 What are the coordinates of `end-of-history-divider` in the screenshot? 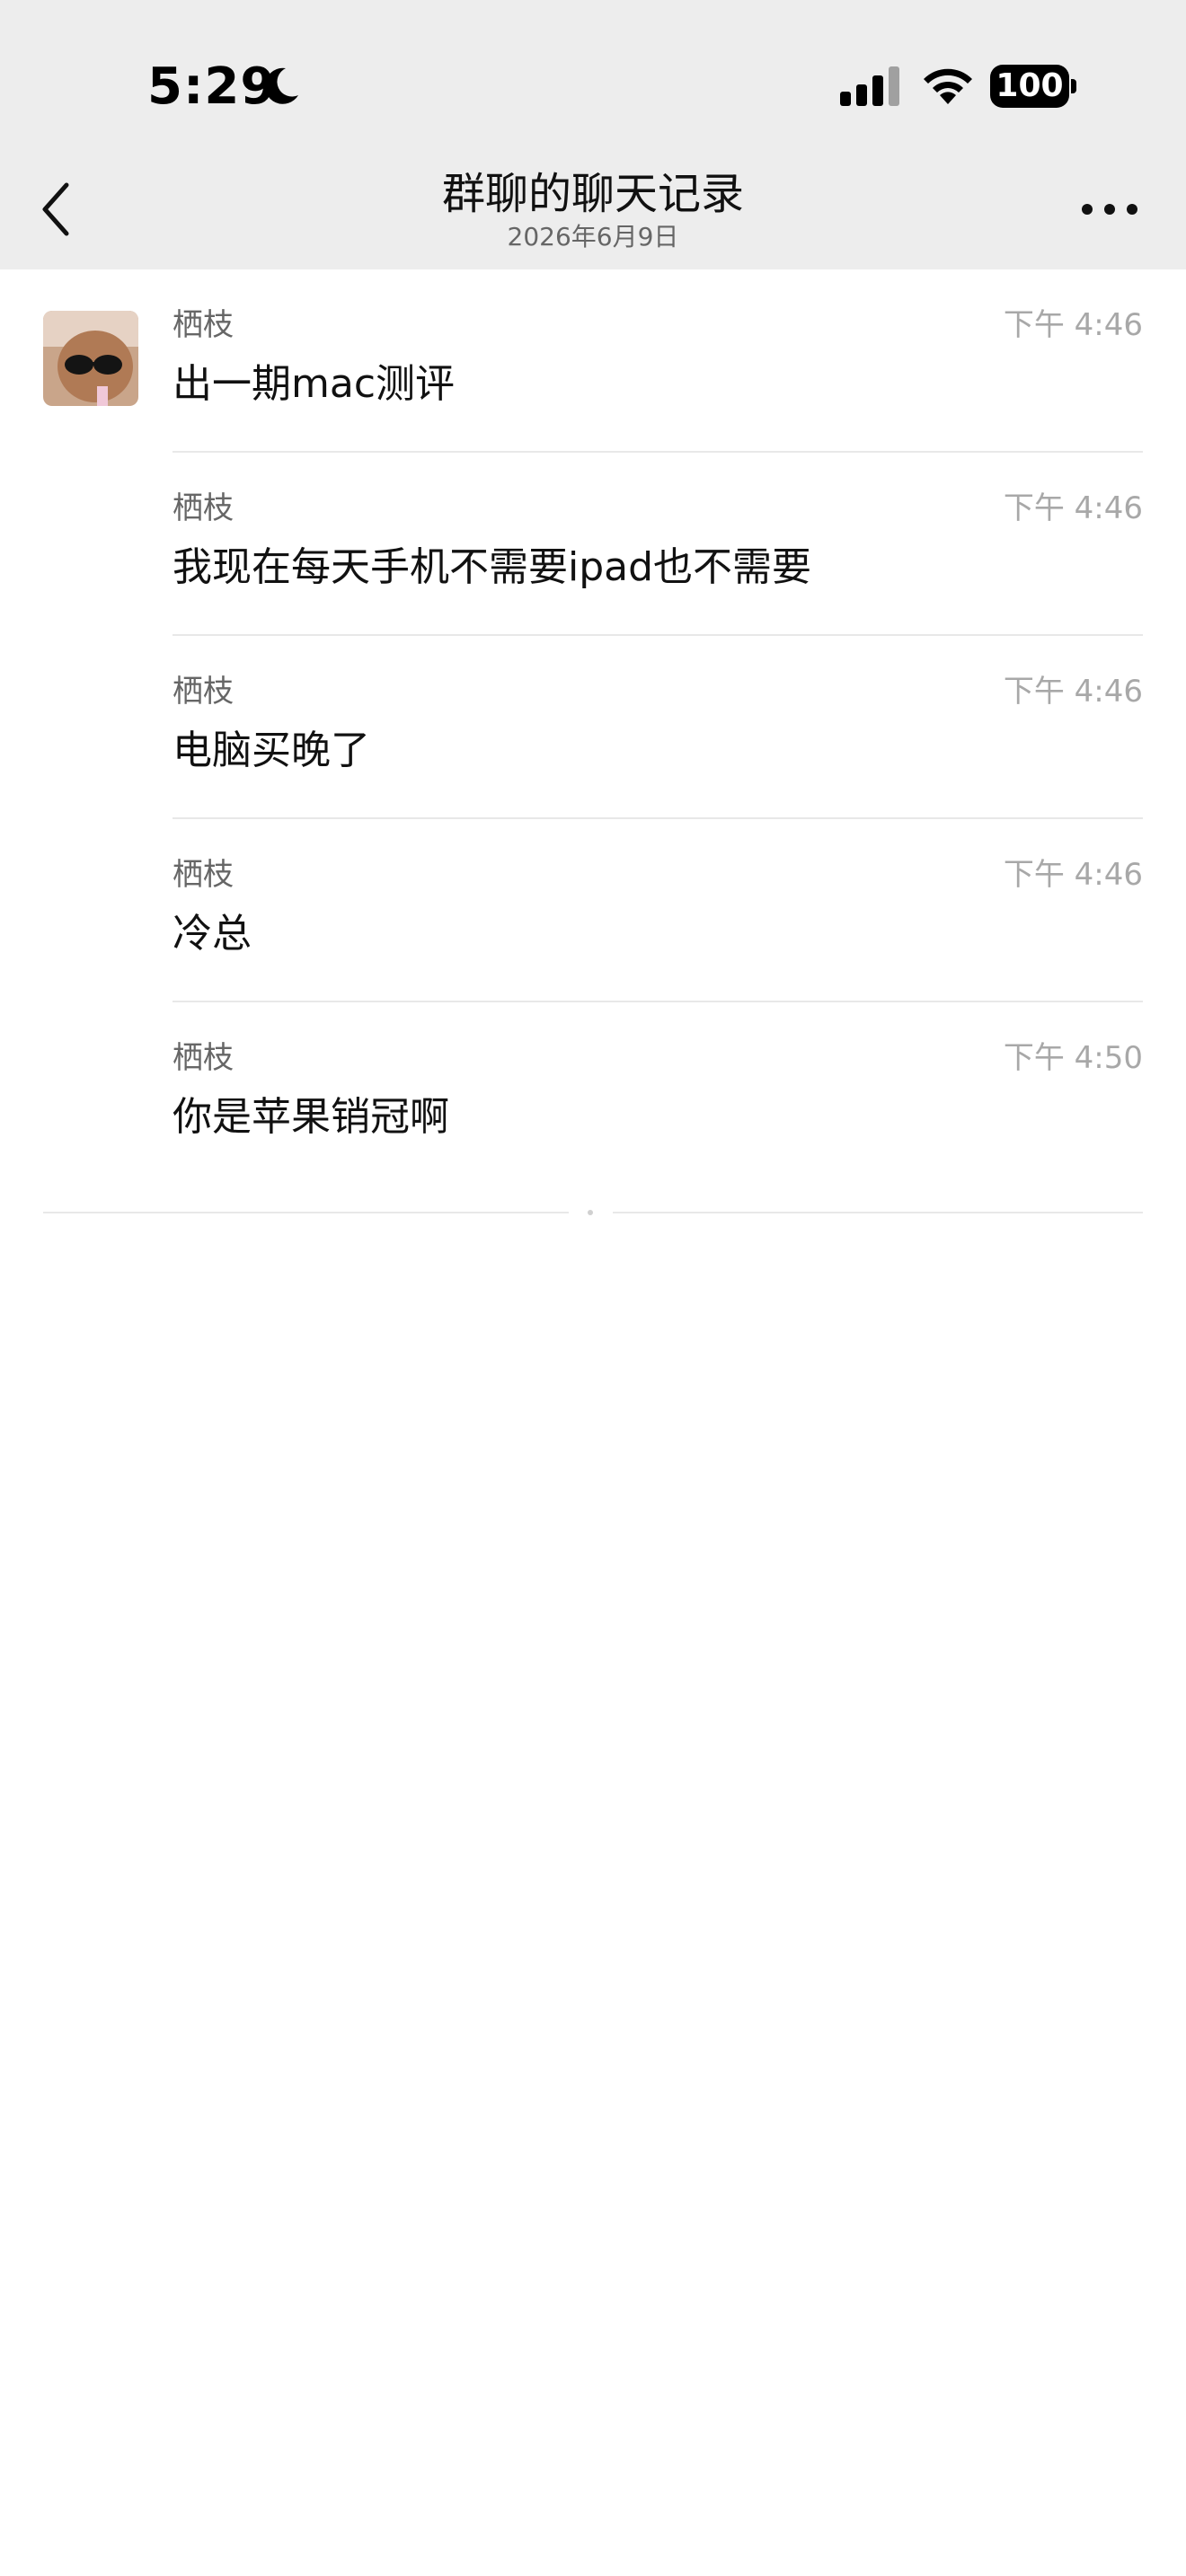 It's located at (593, 1212).